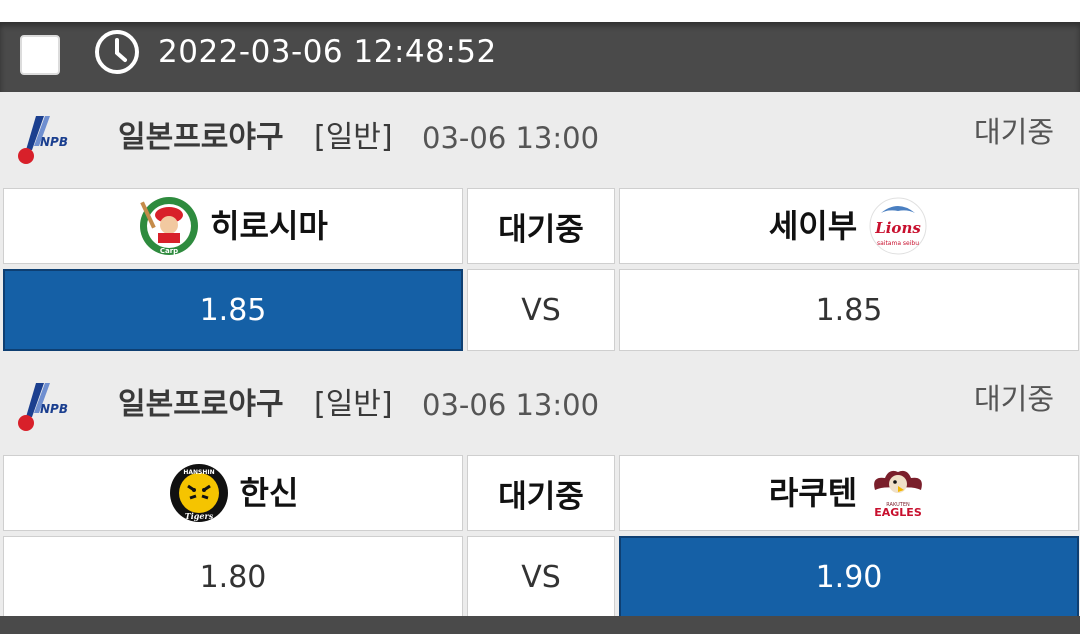  I want to click on away-odds: 1.85, so click(849, 310).